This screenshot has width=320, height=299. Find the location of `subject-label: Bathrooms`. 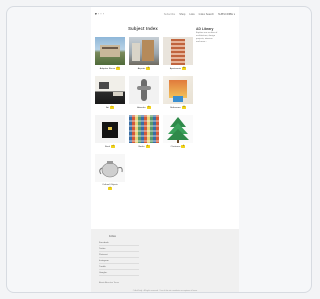

subject-label: Bathrooms is located at coordinates (175, 108).